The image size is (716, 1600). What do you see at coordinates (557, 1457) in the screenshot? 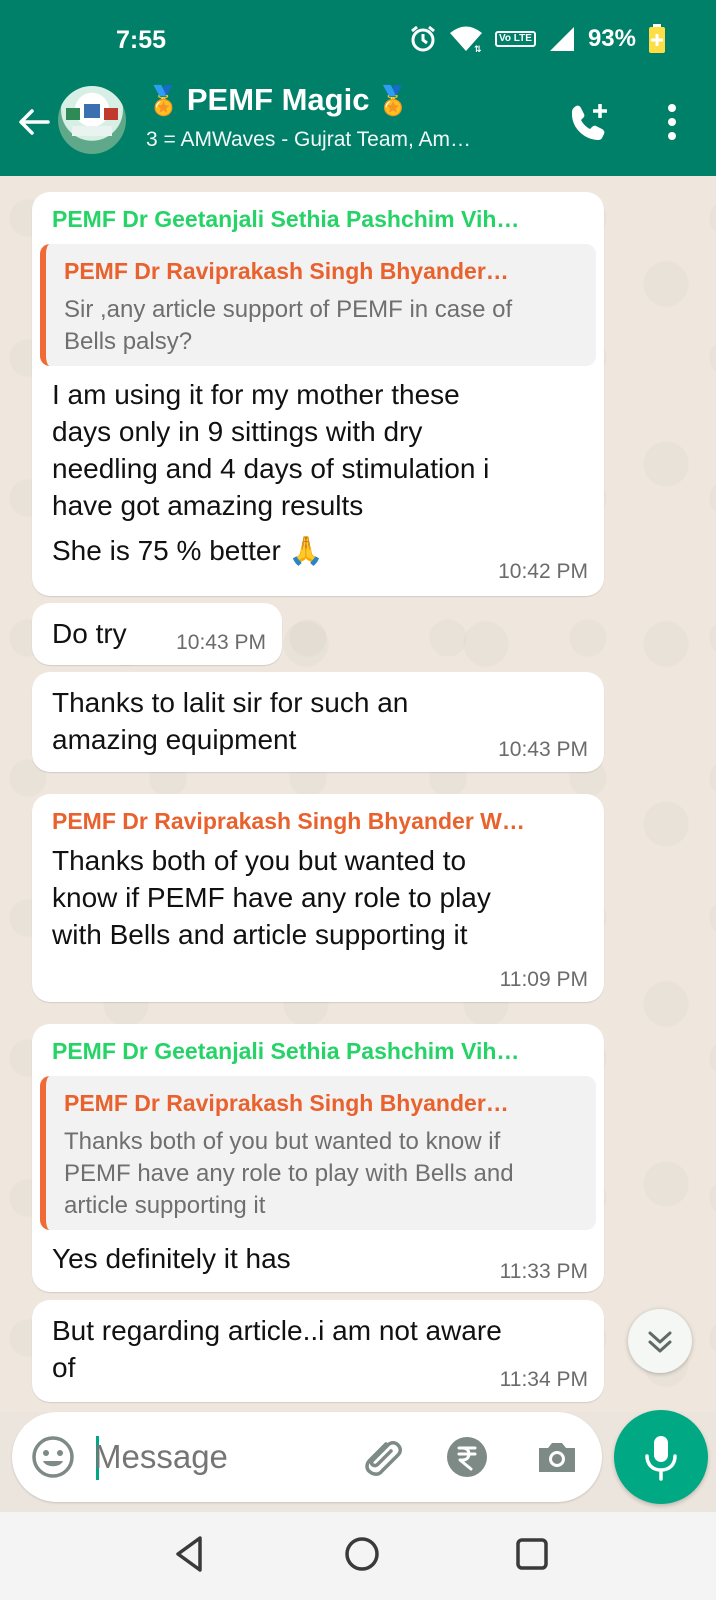
I see `camera-icon` at bounding box center [557, 1457].